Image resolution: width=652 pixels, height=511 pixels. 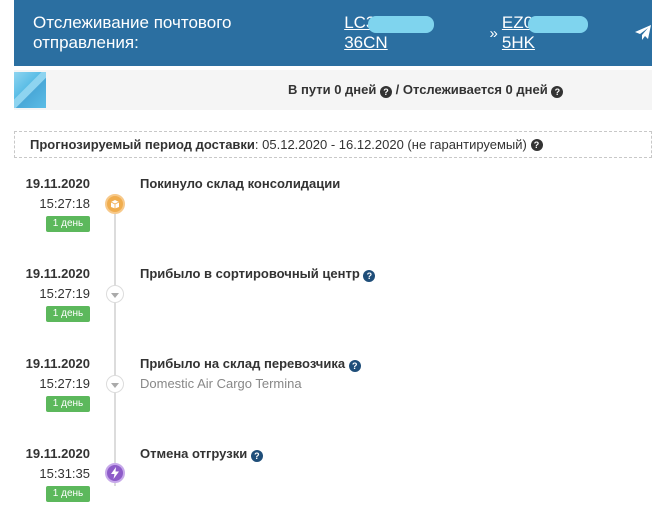 I want to click on event-time: 15:27:18, so click(x=64, y=203).